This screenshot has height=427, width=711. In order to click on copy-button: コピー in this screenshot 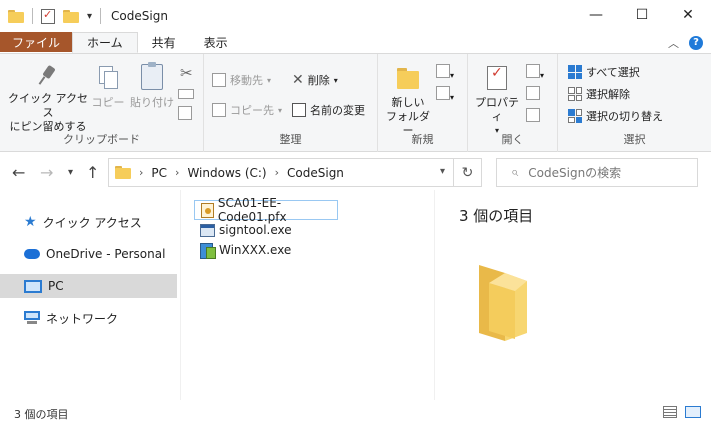, I will do `click(108, 87)`.